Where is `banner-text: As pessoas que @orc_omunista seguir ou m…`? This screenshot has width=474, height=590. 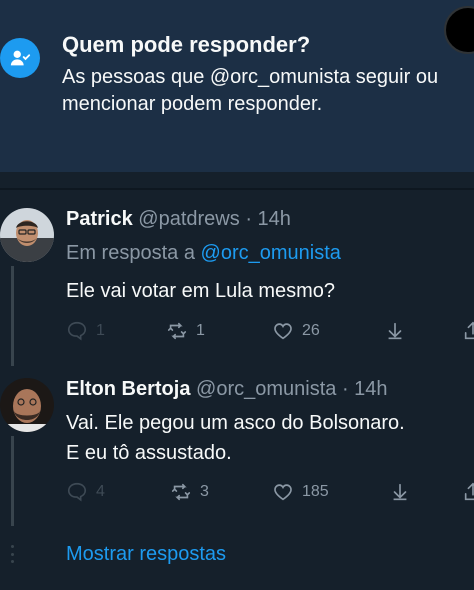 banner-text: As pessoas que @orc_omunista seguir ou m… is located at coordinates (250, 90).